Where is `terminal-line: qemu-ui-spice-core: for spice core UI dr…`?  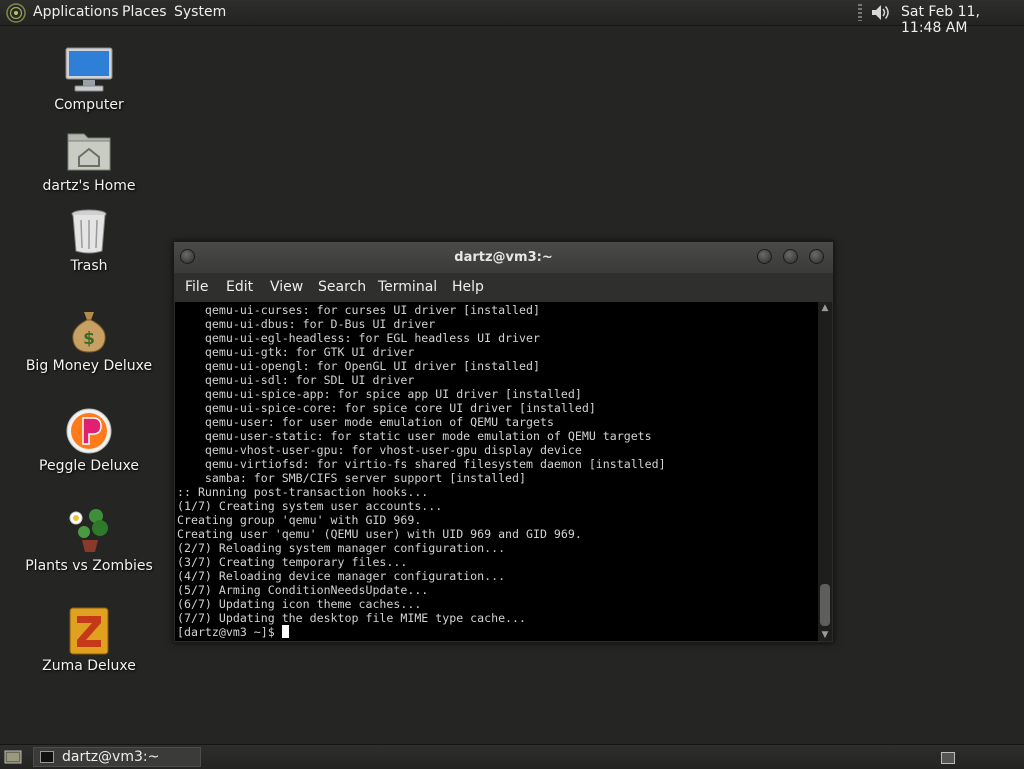 terminal-line: qemu-ui-spice-core: for spice core UI dr… is located at coordinates (386, 408).